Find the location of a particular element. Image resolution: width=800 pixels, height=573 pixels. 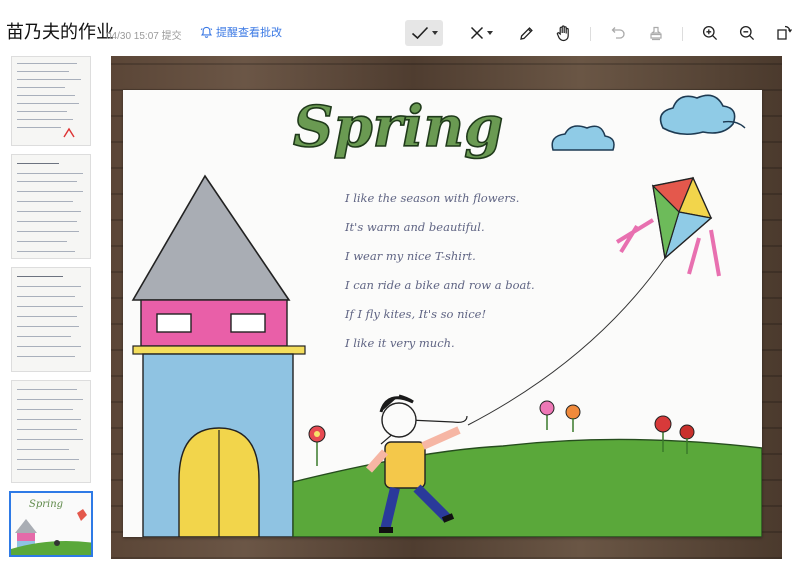

page-thumbnail-5: Spring is located at coordinates (51, 524).